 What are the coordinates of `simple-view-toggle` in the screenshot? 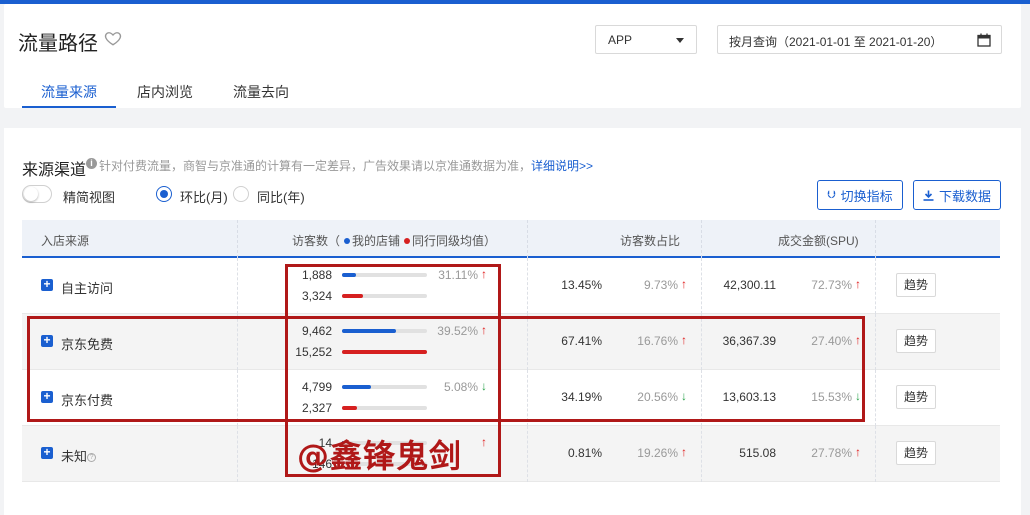 It's located at (37, 194).